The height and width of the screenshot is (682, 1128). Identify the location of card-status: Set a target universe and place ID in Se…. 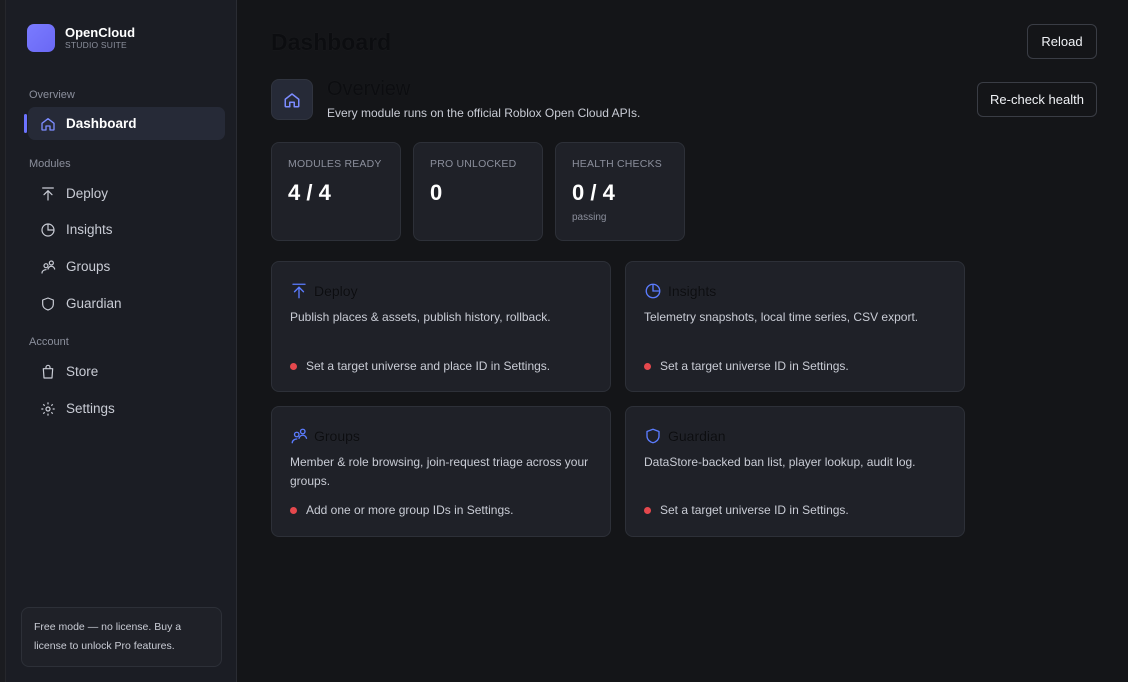
(420, 366).